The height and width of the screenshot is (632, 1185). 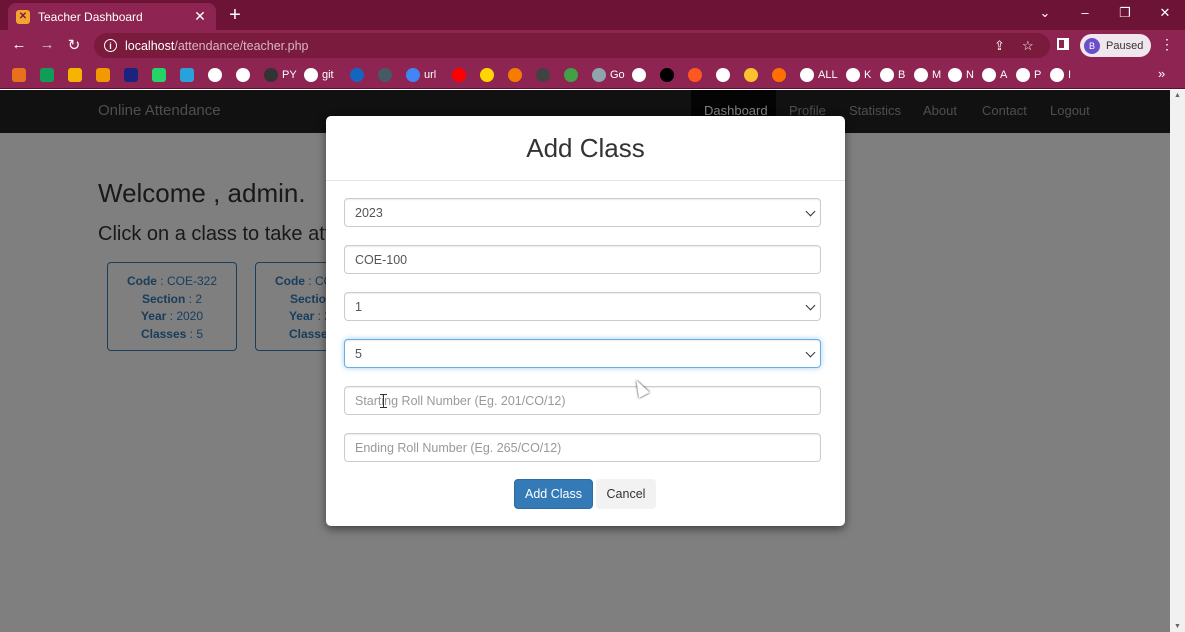 What do you see at coordinates (553, 494) in the screenshot?
I see `add-class-button: Add Class` at bounding box center [553, 494].